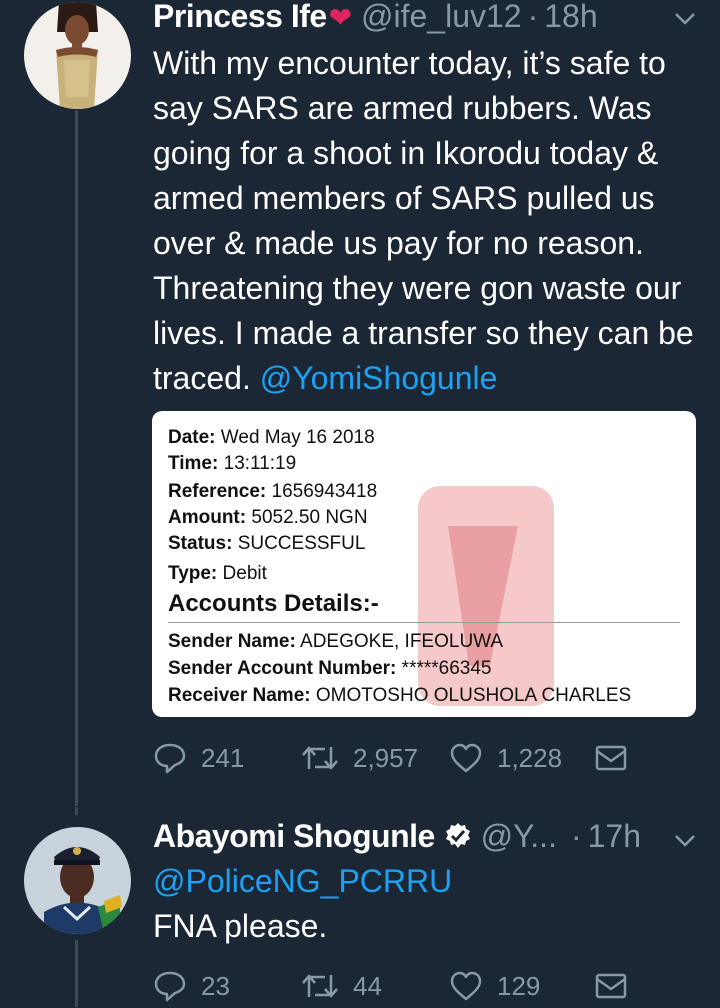 The height and width of the screenshot is (1008, 720). What do you see at coordinates (273, 491) in the screenshot?
I see `receipt-reference: Reference: 1656943418` at bounding box center [273, 491].